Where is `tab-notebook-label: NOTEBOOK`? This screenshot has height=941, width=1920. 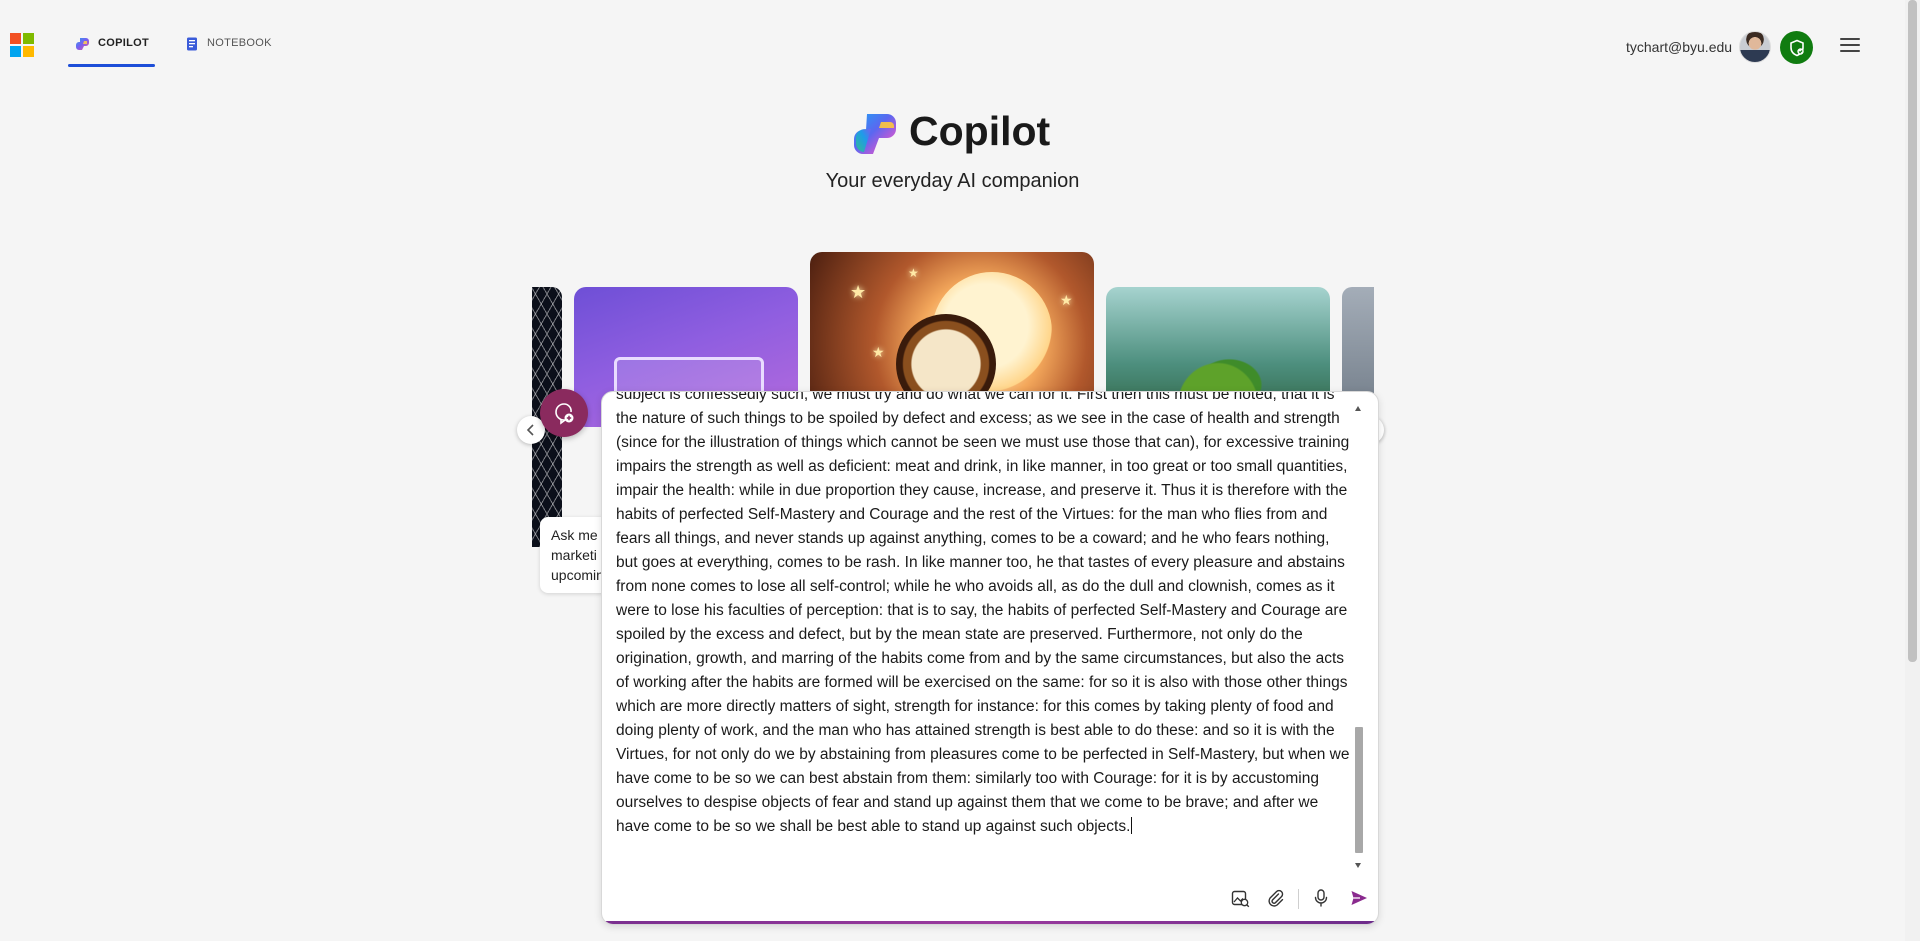
tab-notebook-label: NOTEBOOK is located at coordinates (239, 43).